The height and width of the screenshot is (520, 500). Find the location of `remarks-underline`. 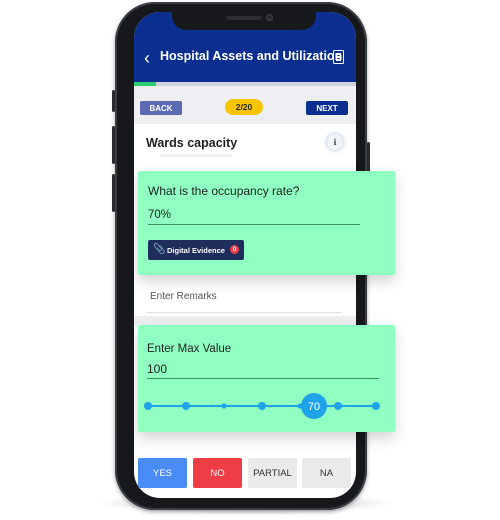

remarks-underline is located at coordinates (244, 312).